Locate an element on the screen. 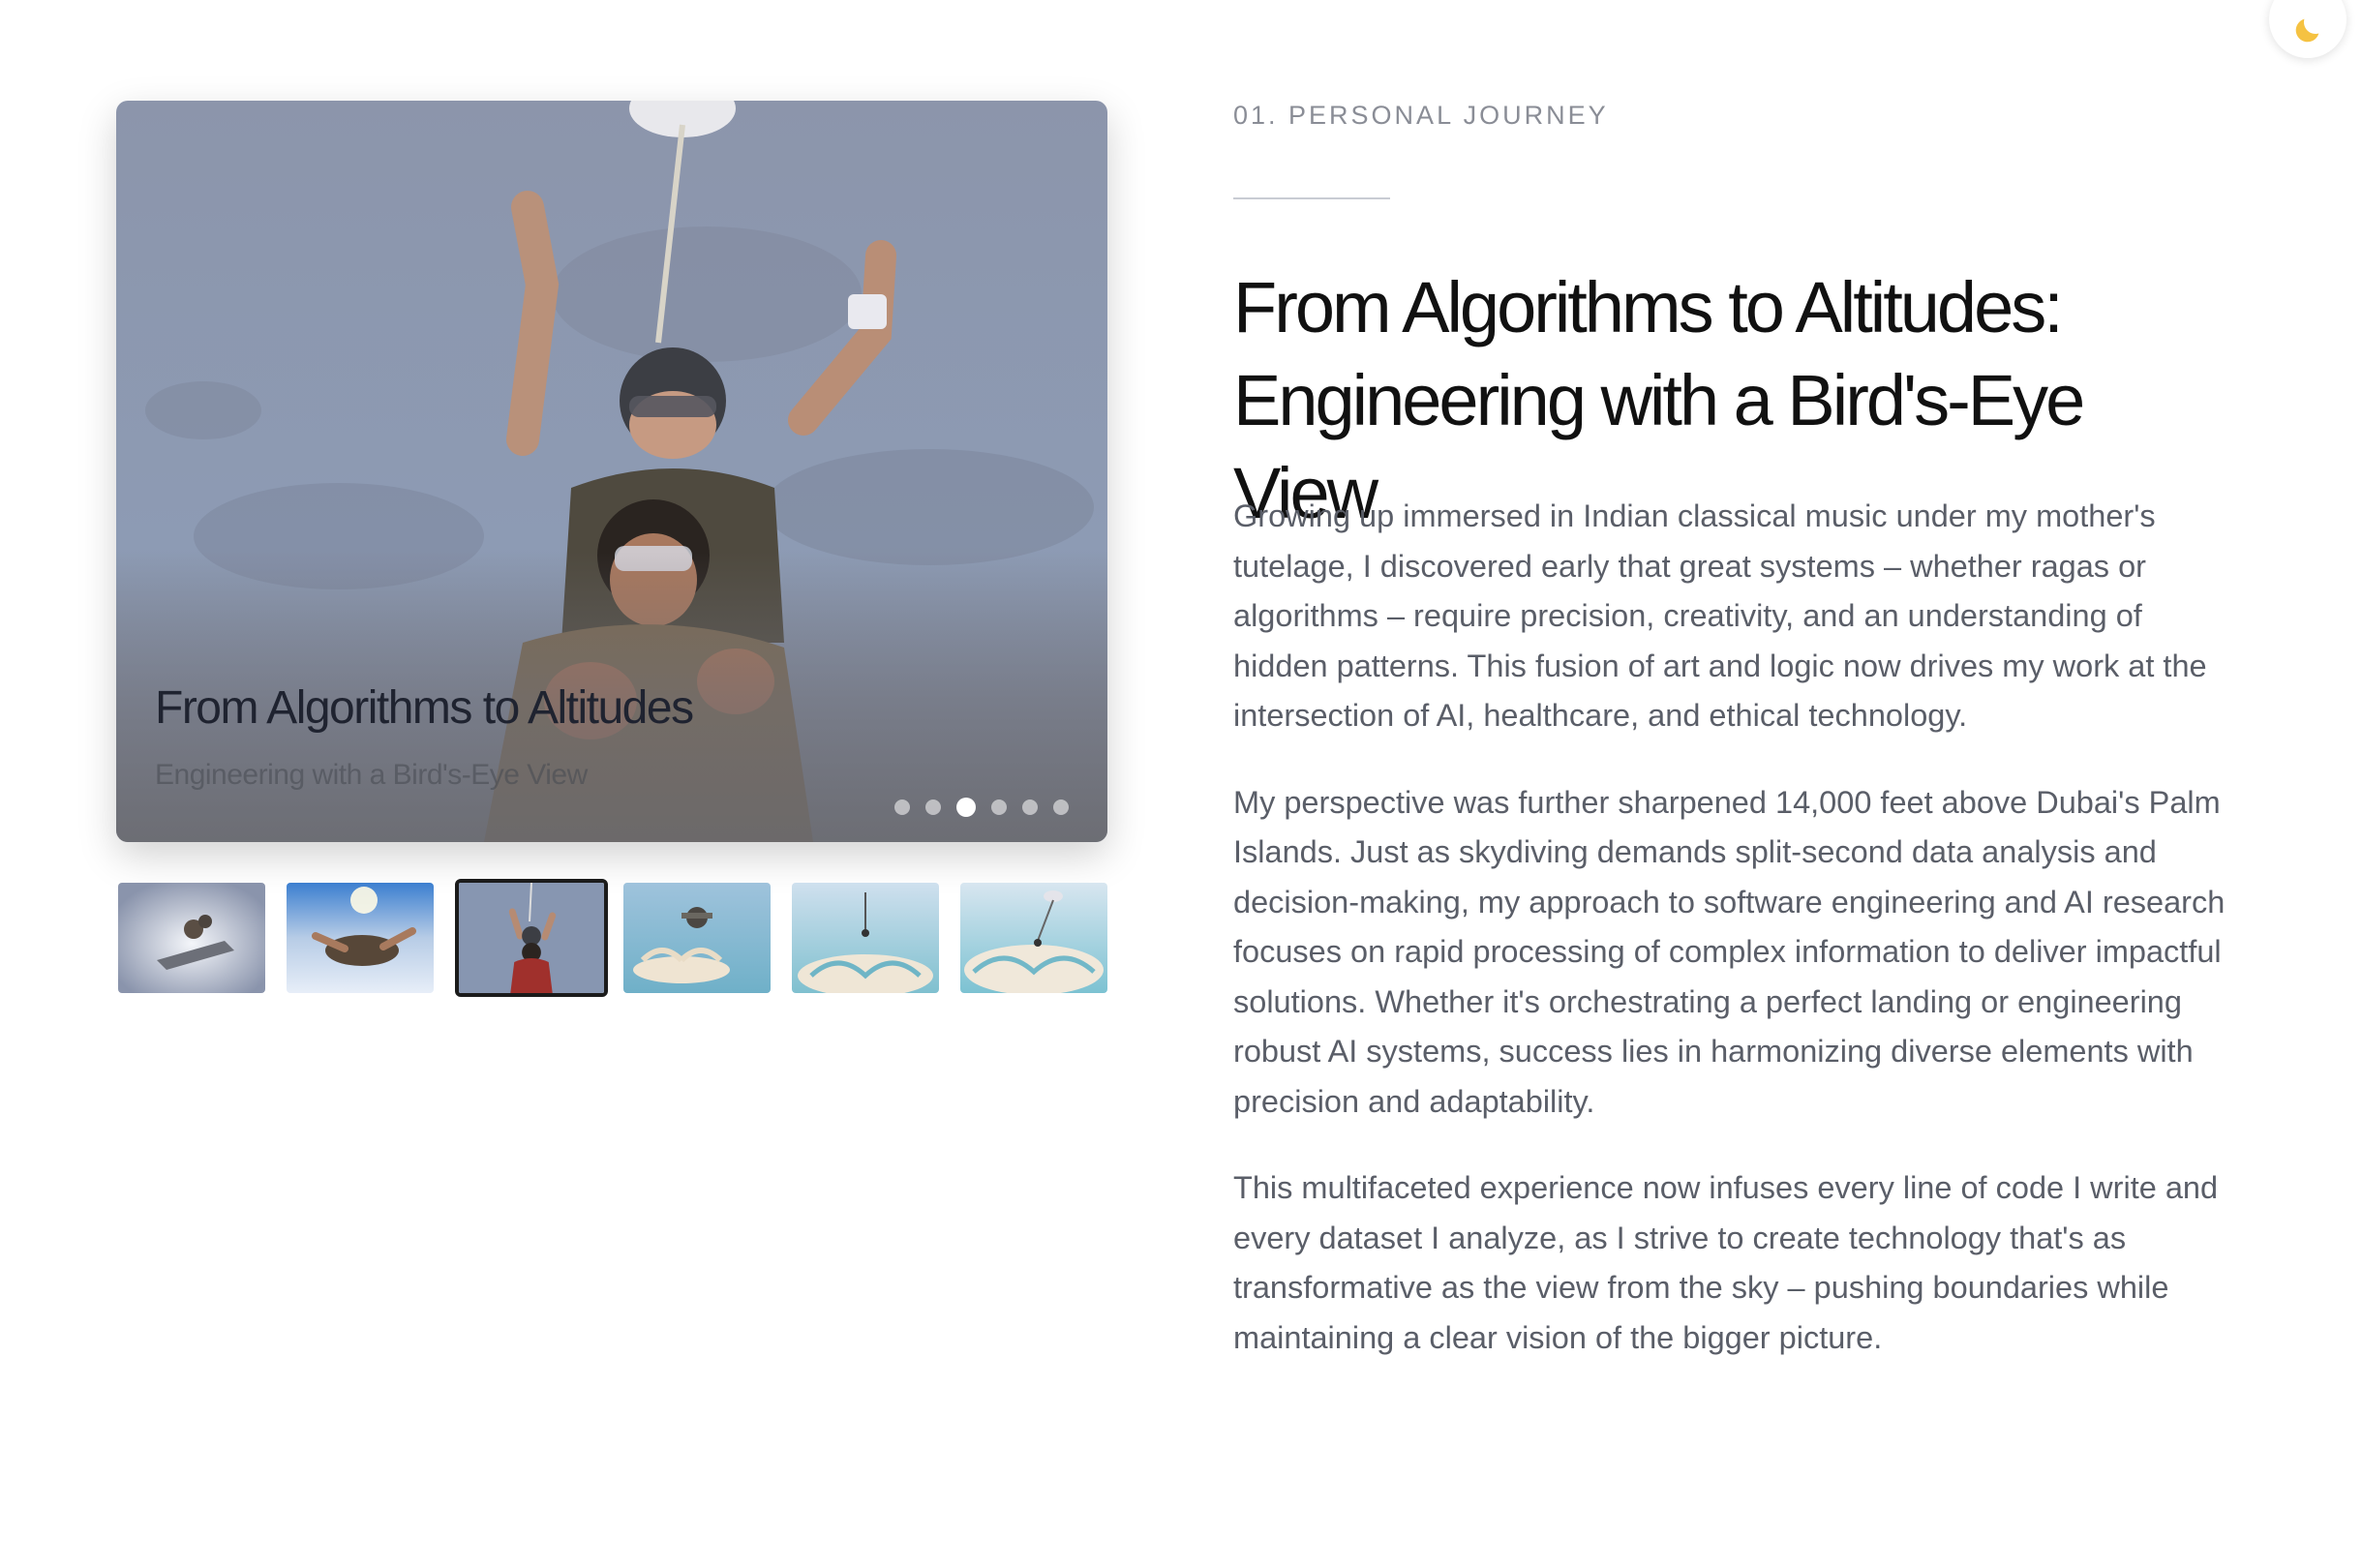  slide-caption-subtitle: Engineering with a Bird's-Eye View is located at coordinates (371, 775).